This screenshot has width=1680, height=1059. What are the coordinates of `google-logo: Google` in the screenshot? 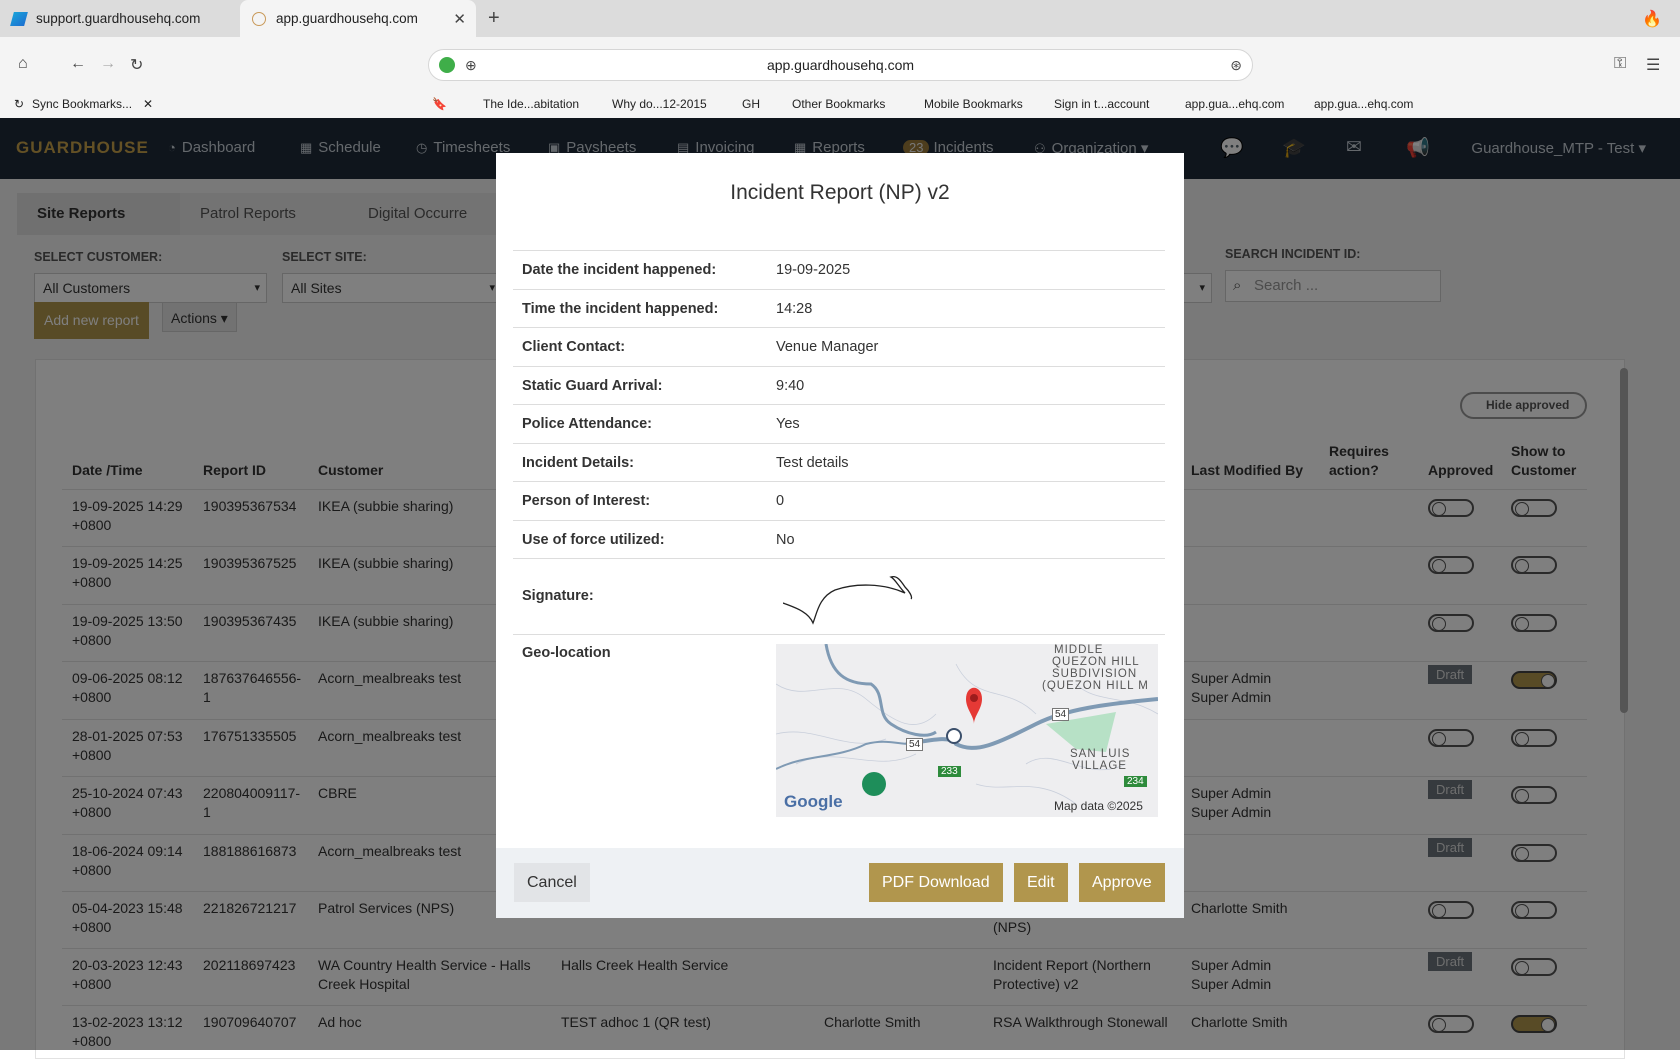 It's located at (813, 801).